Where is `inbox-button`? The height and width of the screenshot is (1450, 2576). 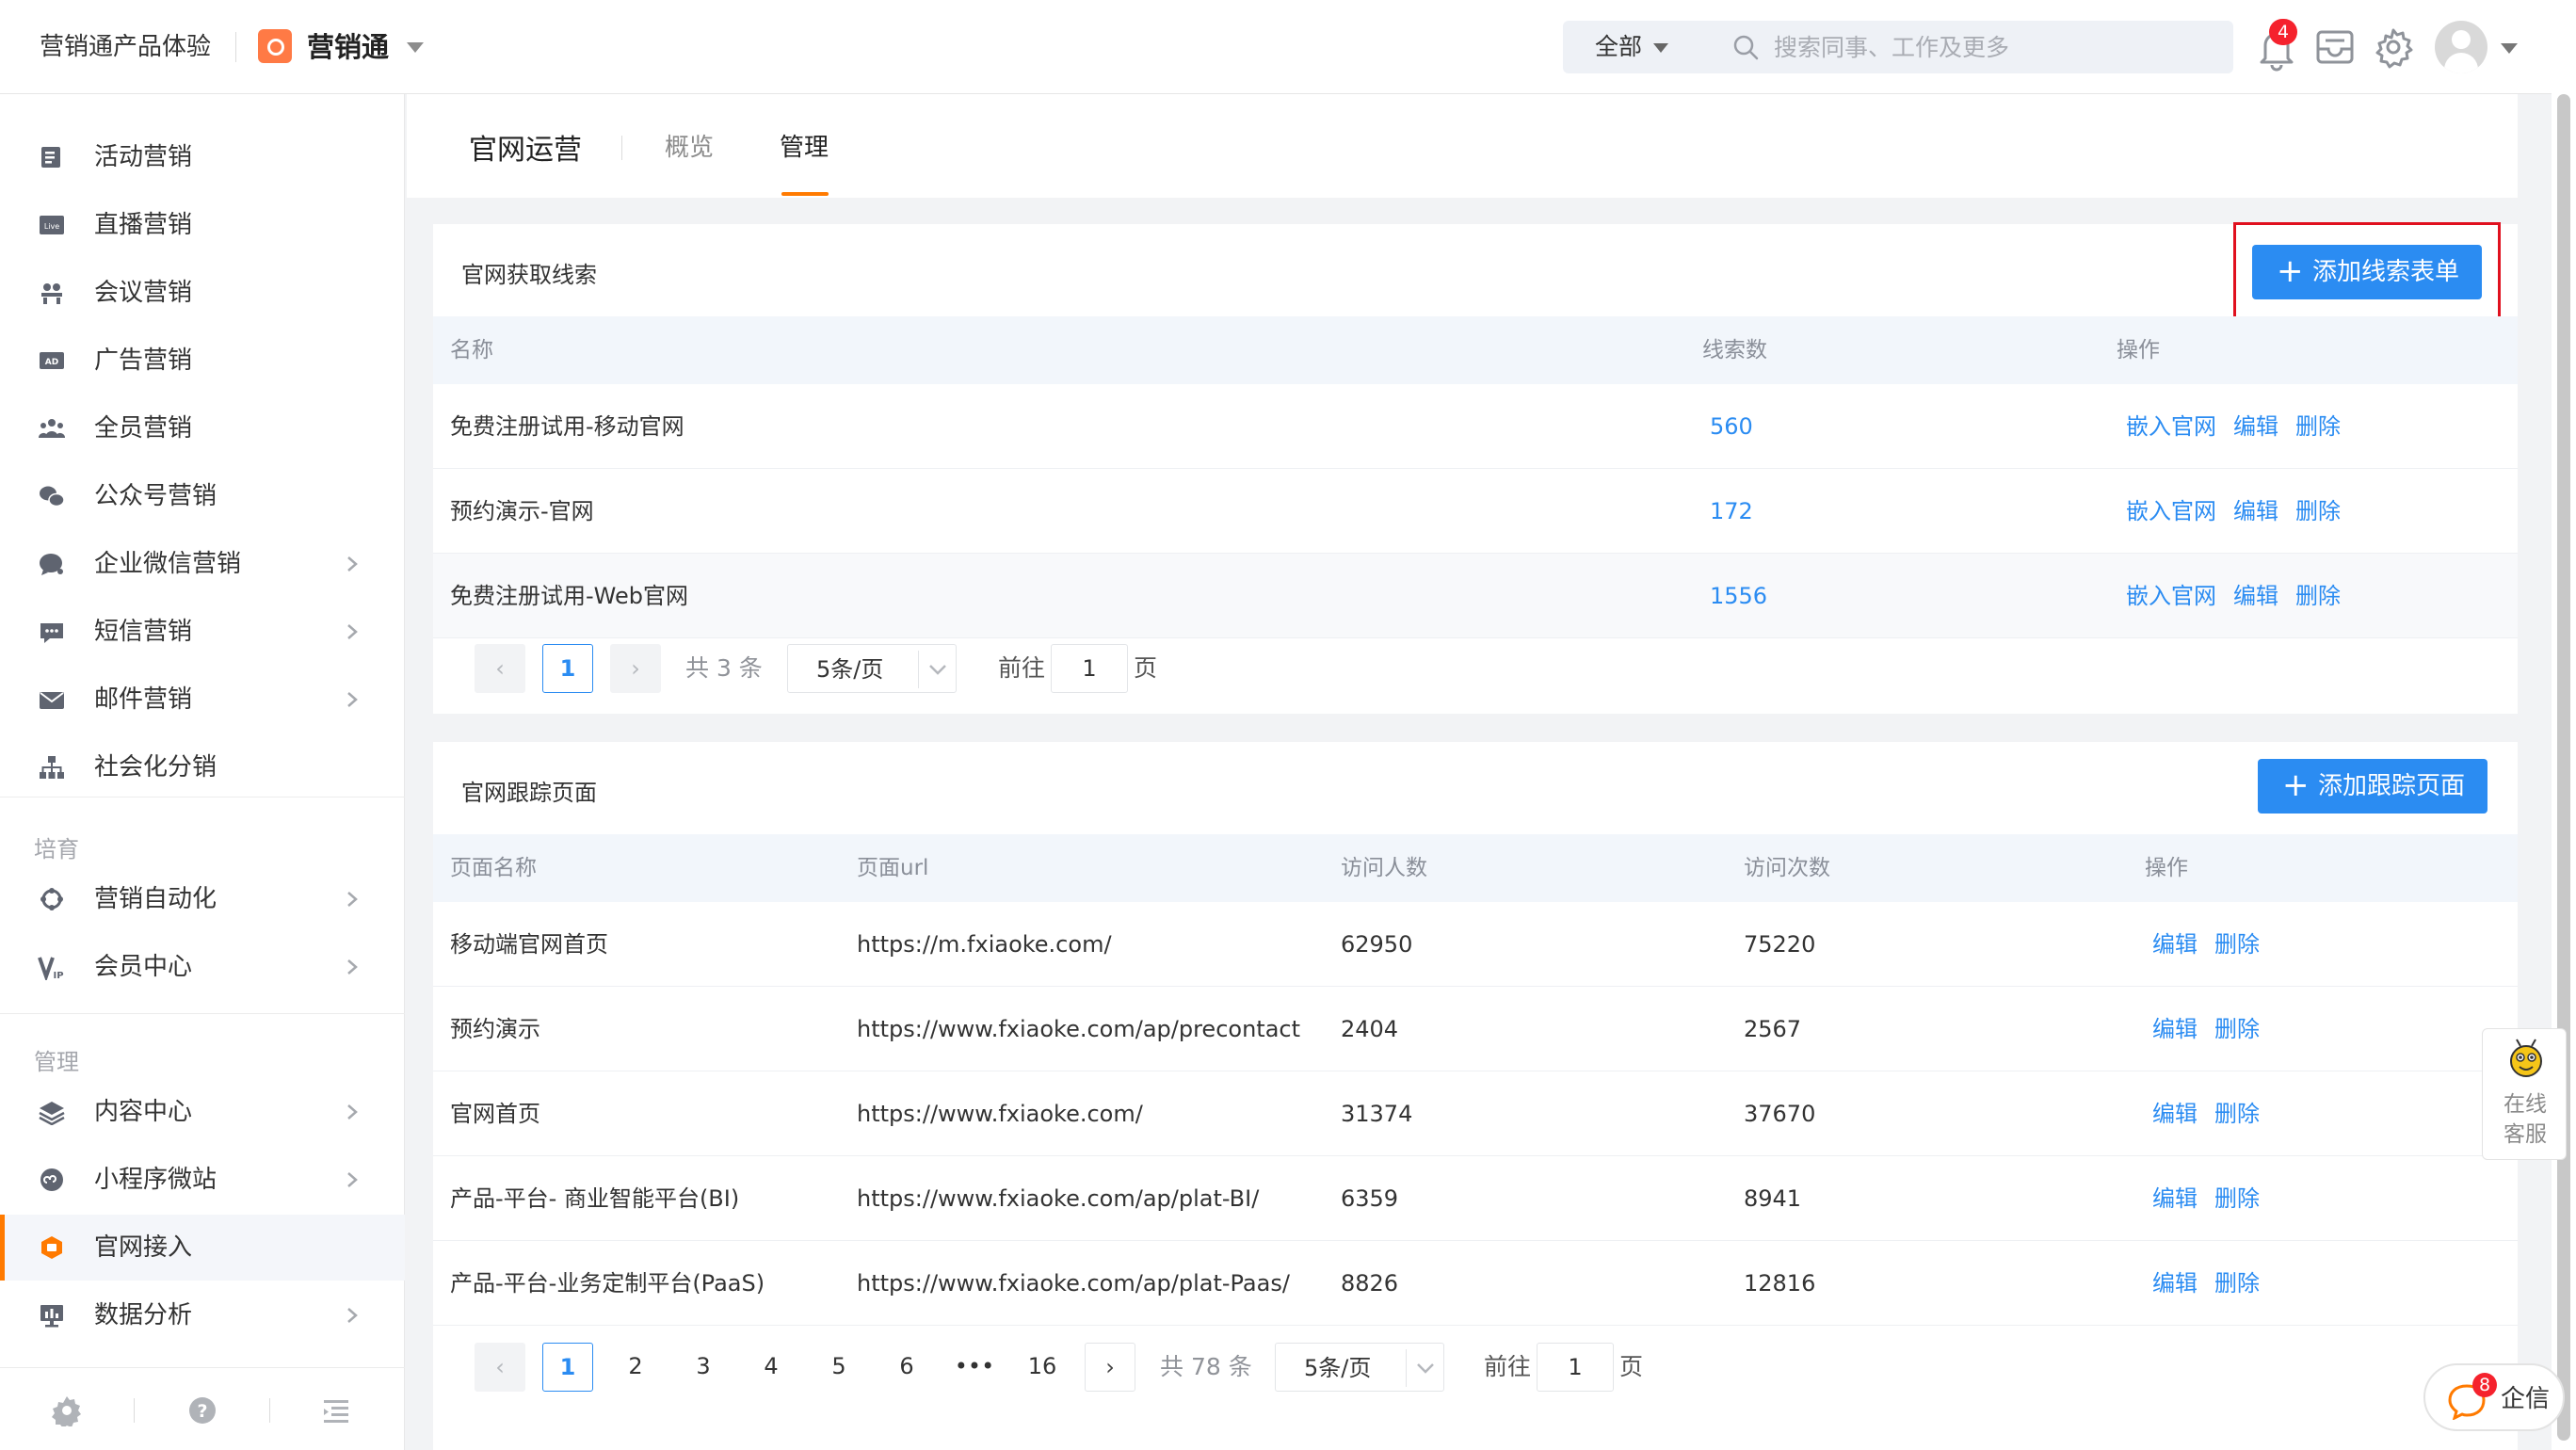 inbox-button is located at coordinates (2335, 47).